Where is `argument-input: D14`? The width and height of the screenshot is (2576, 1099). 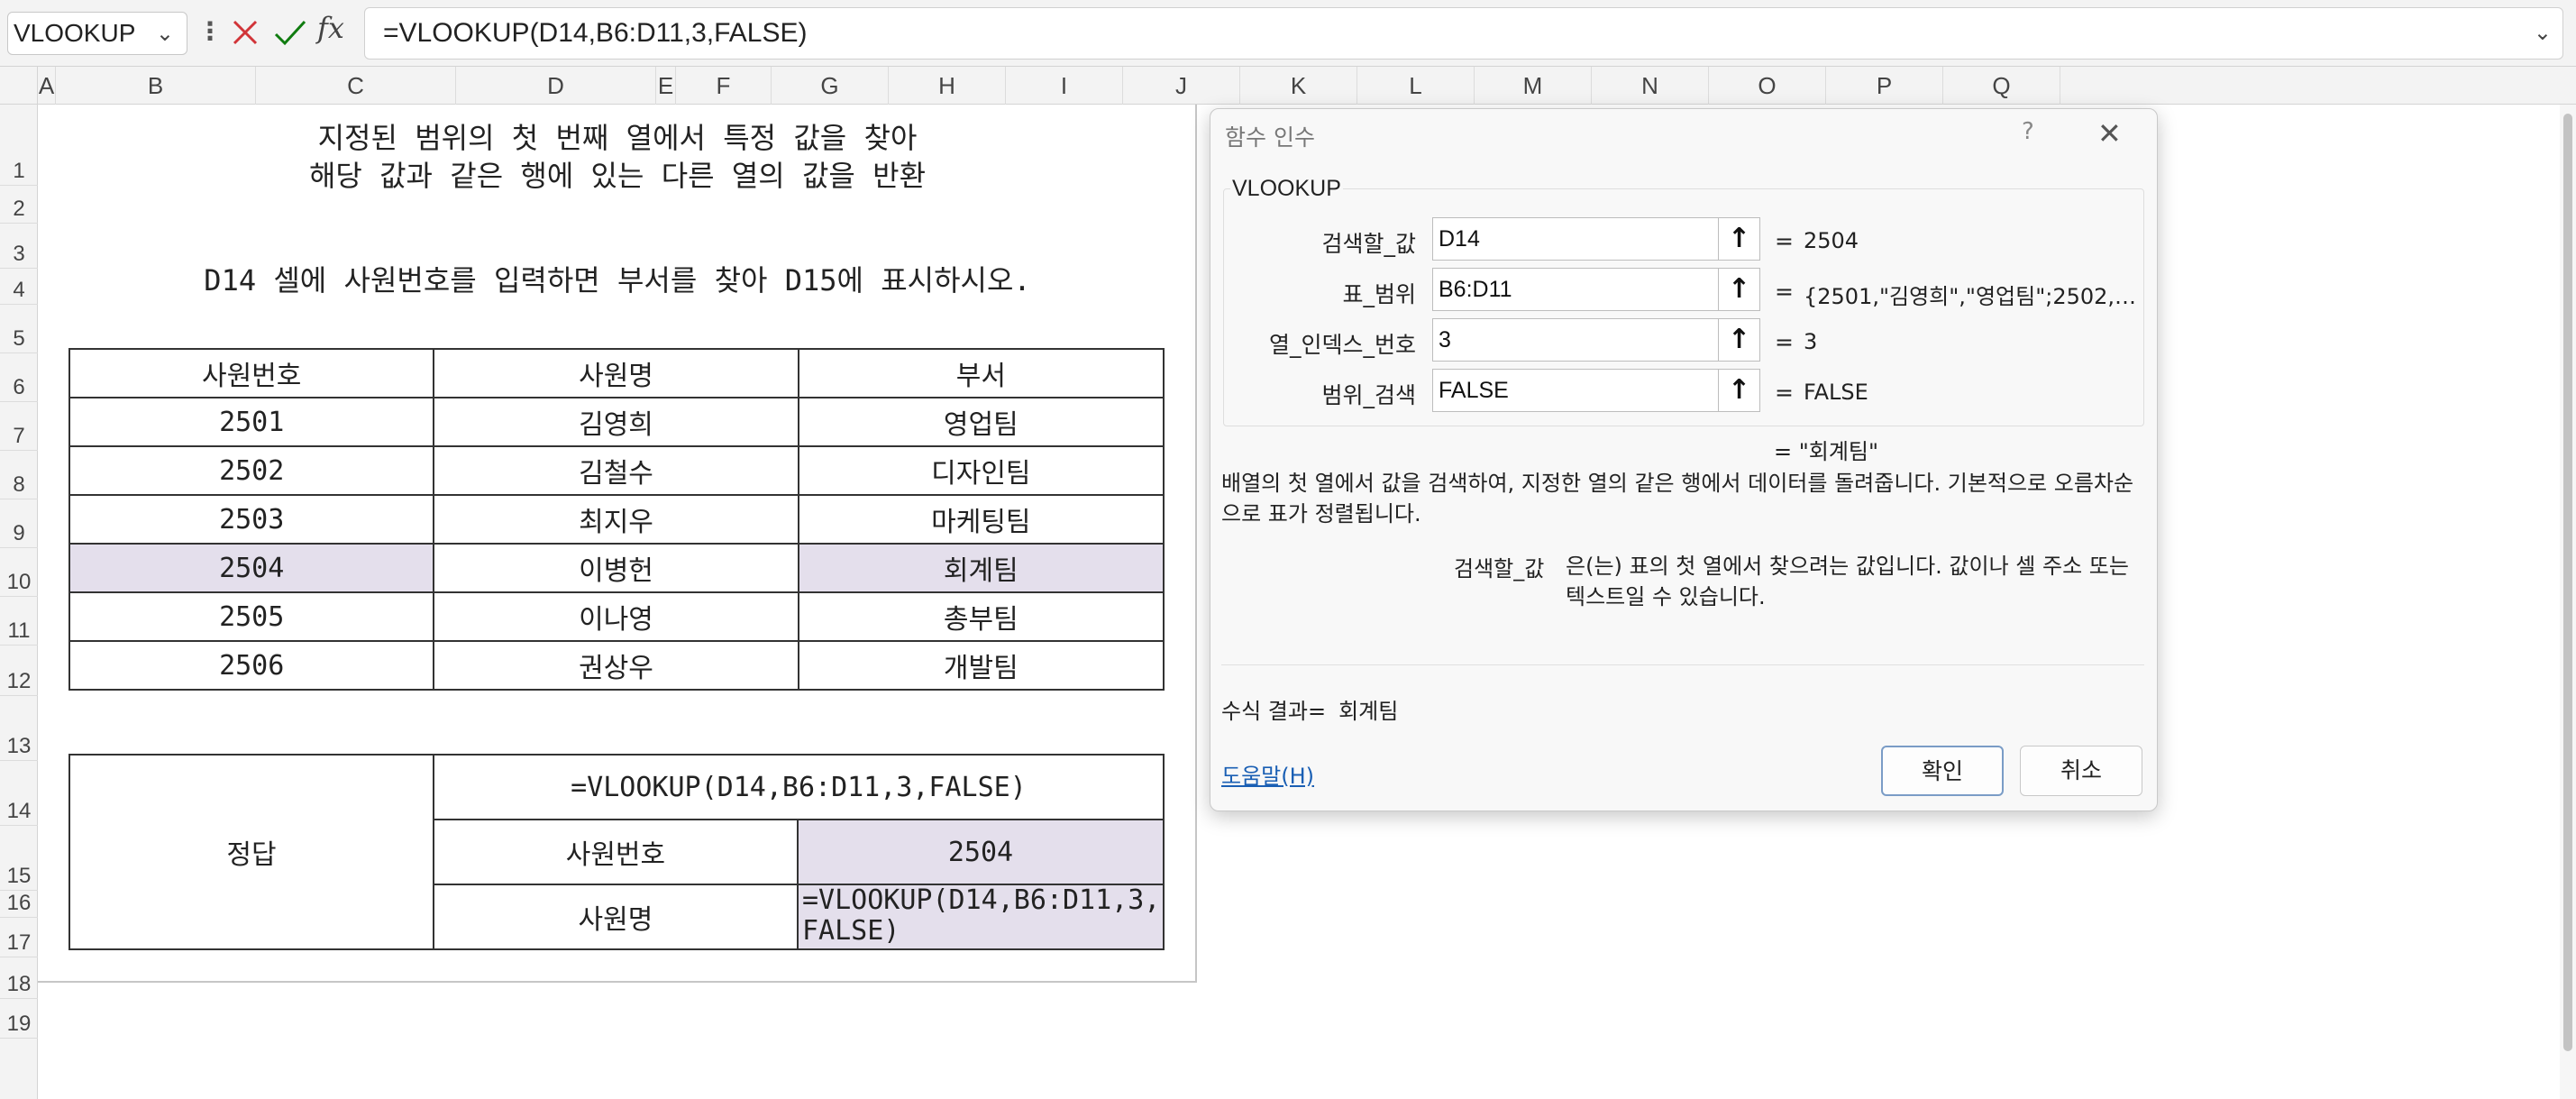 argument-input: D14 is located at coordinates (1575, 239).